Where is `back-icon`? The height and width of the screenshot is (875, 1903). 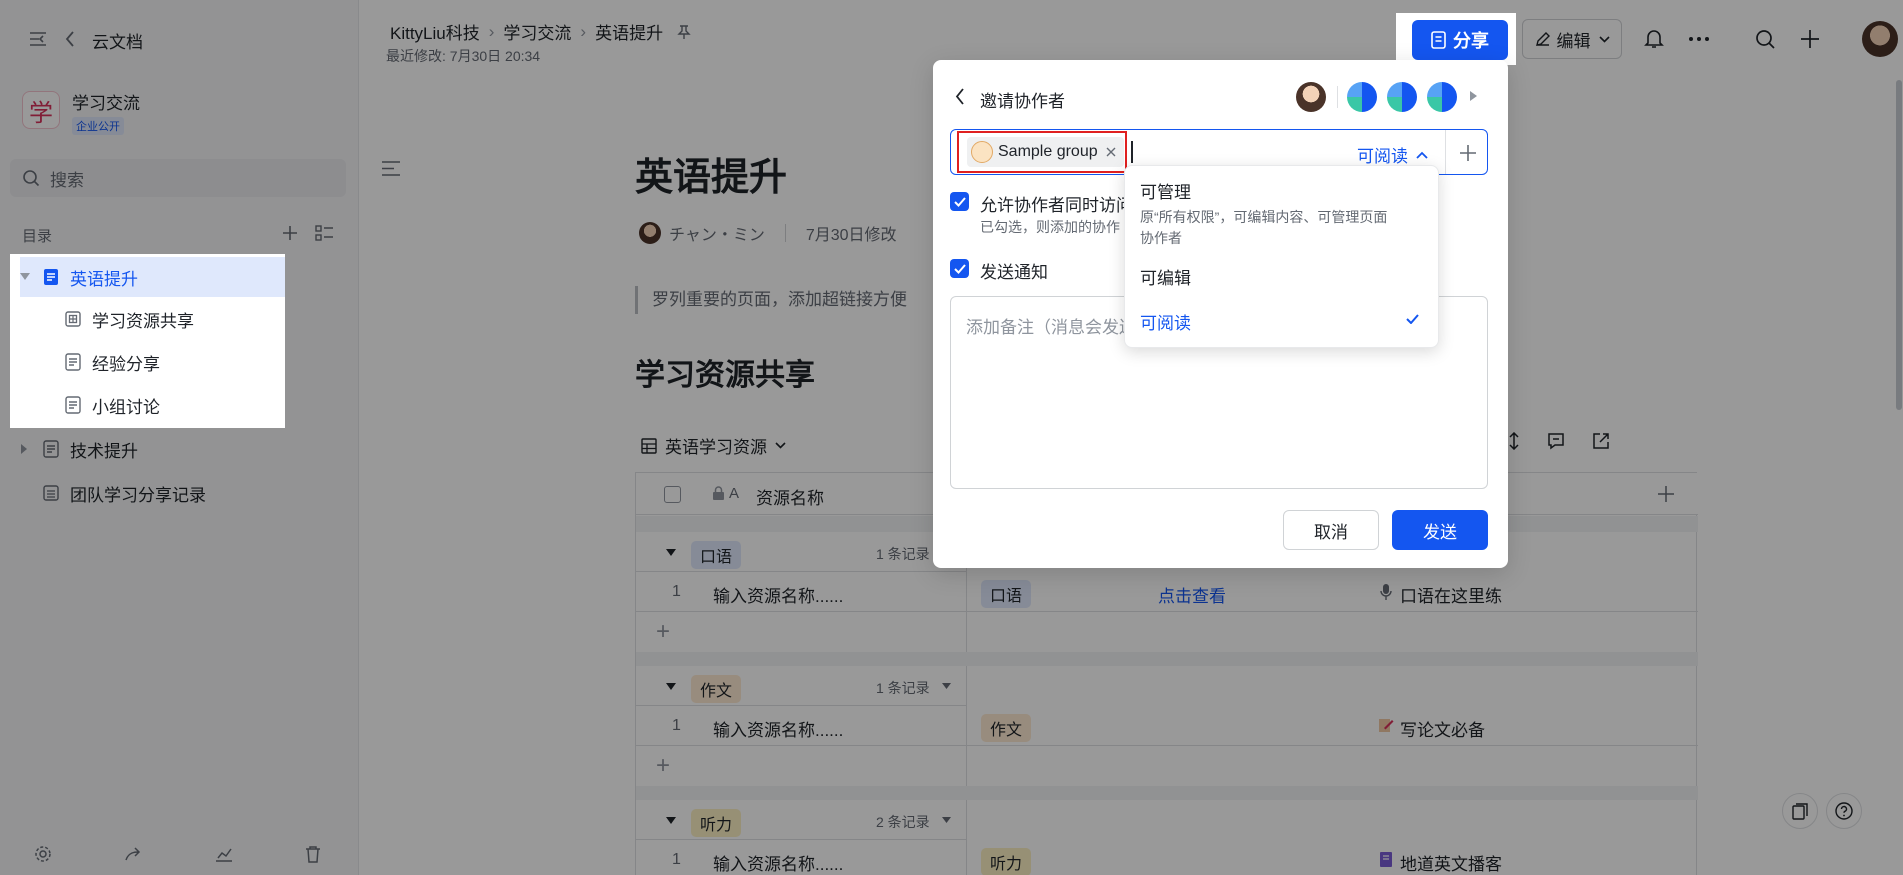
back-icon is located at coordinates (960, 96).